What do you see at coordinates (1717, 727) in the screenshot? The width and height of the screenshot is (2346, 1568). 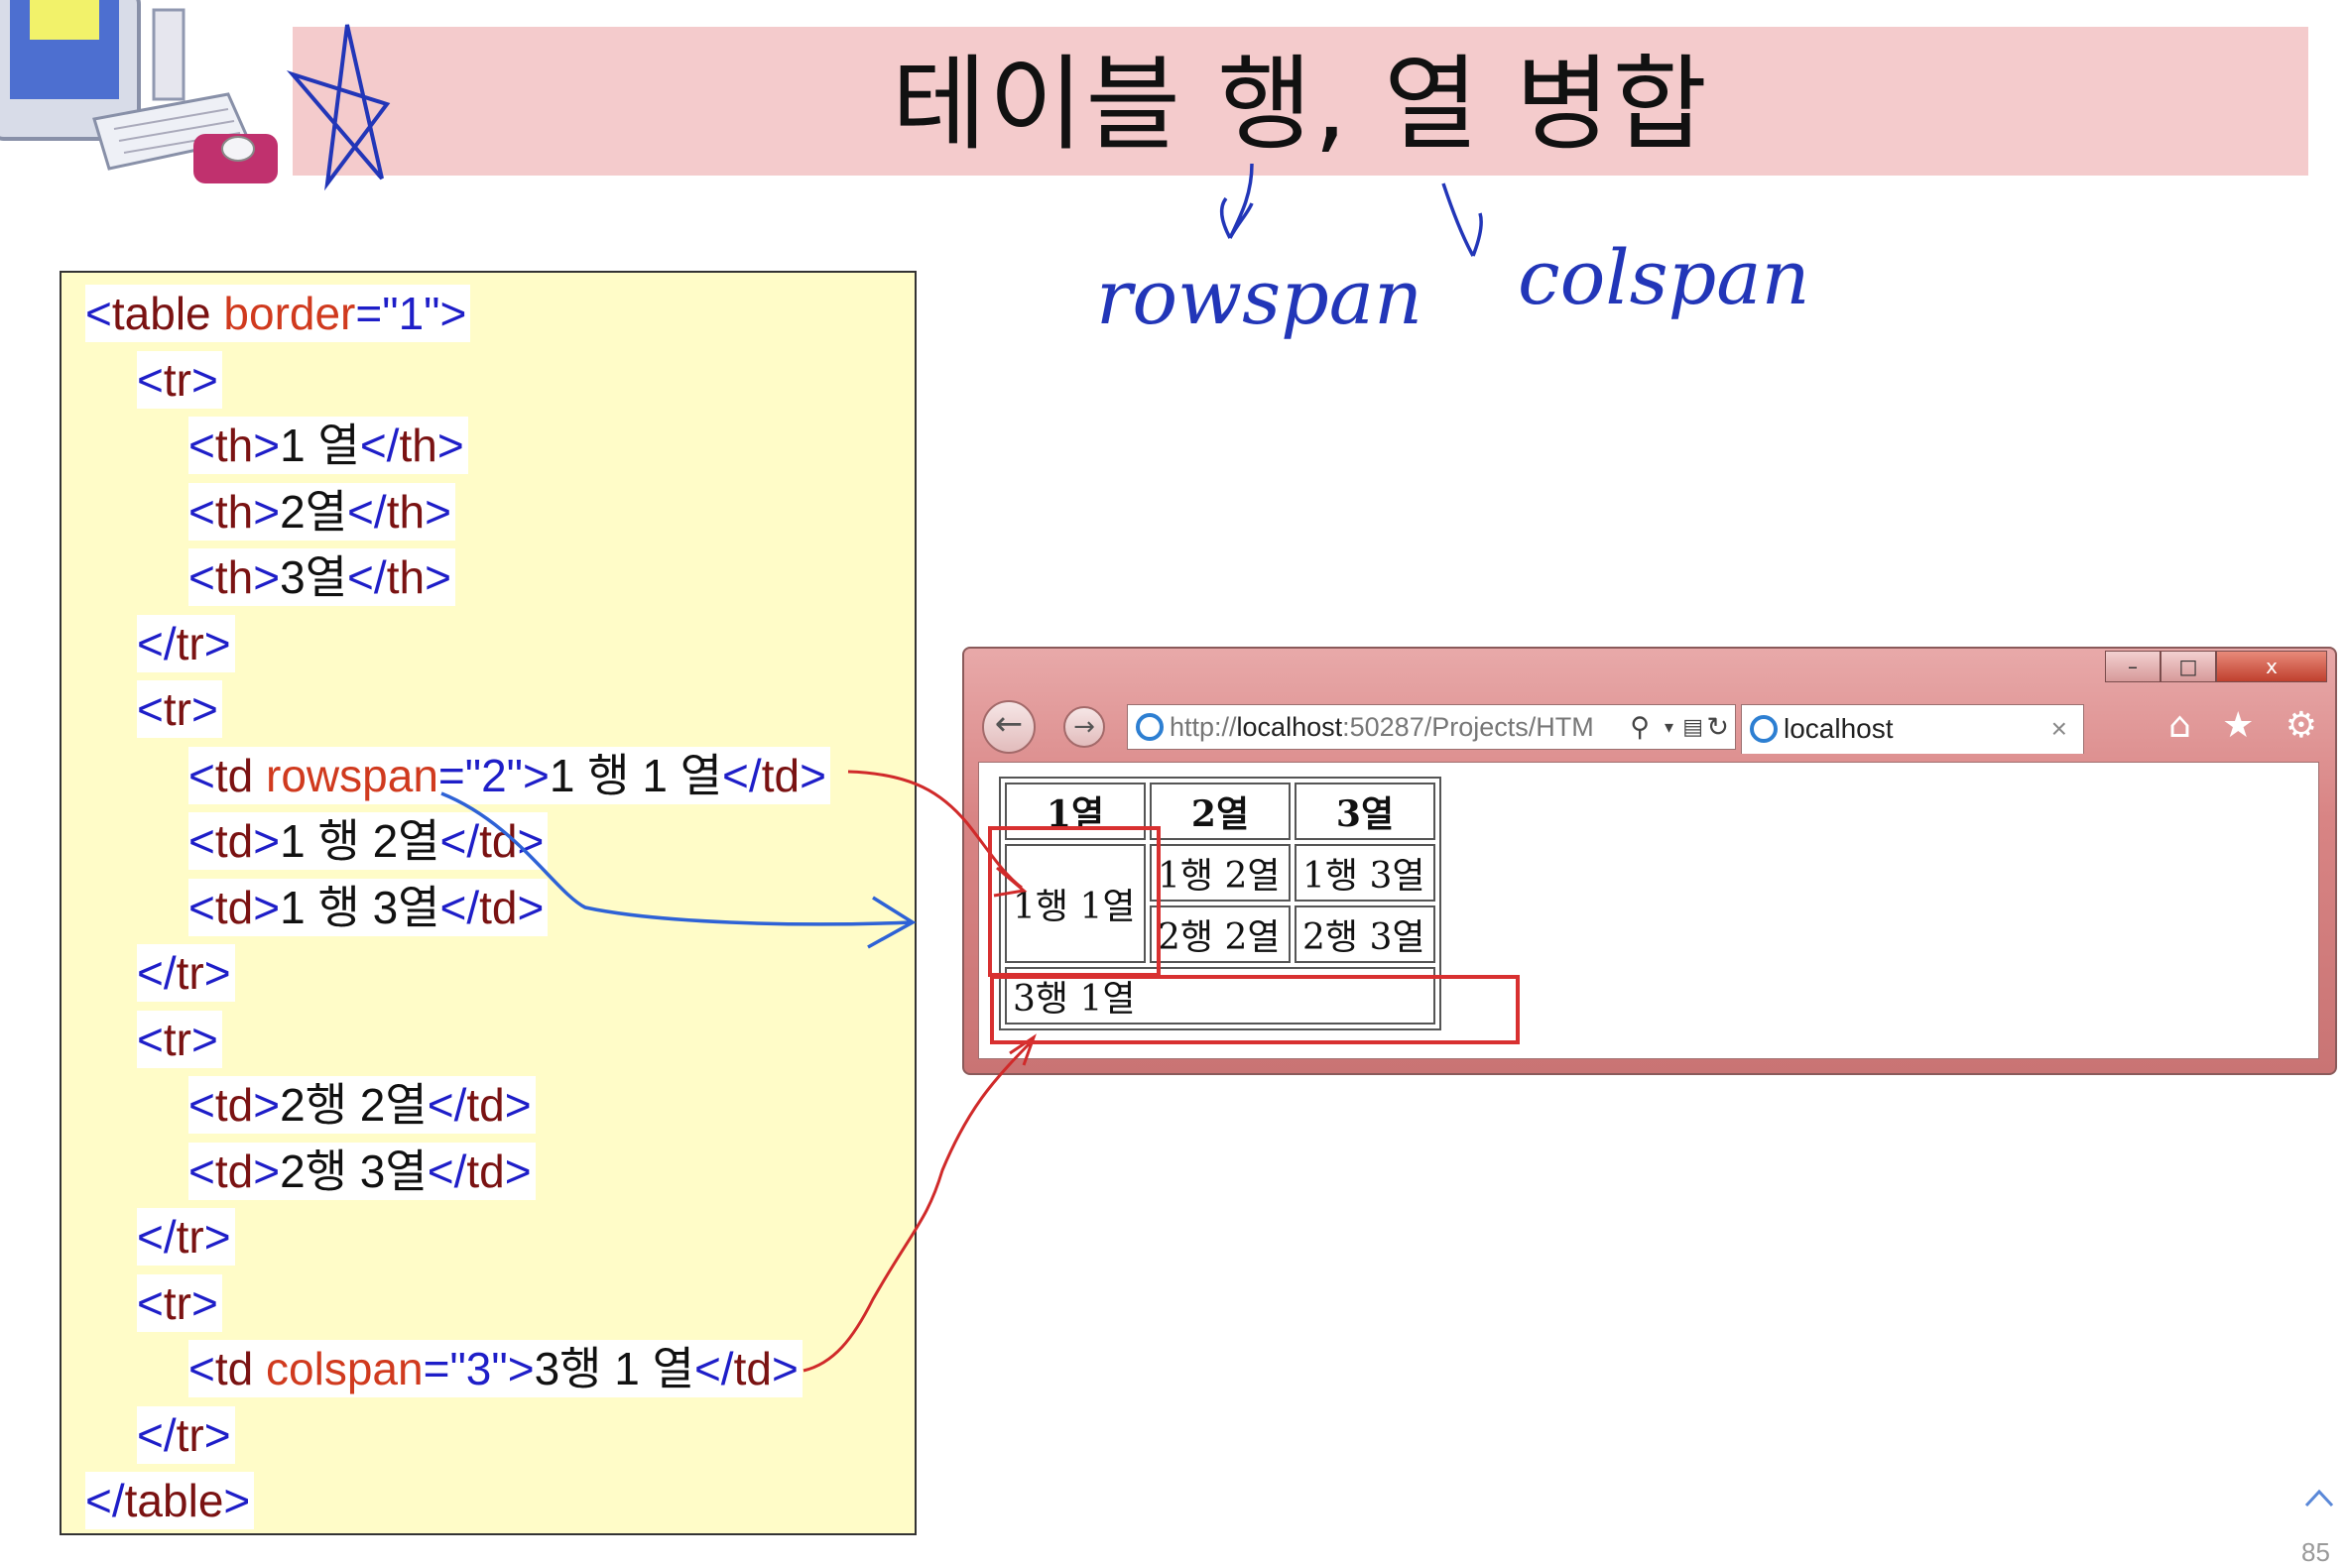 I see `refresh-icon: ↻` at bounding box center [1717, 727].